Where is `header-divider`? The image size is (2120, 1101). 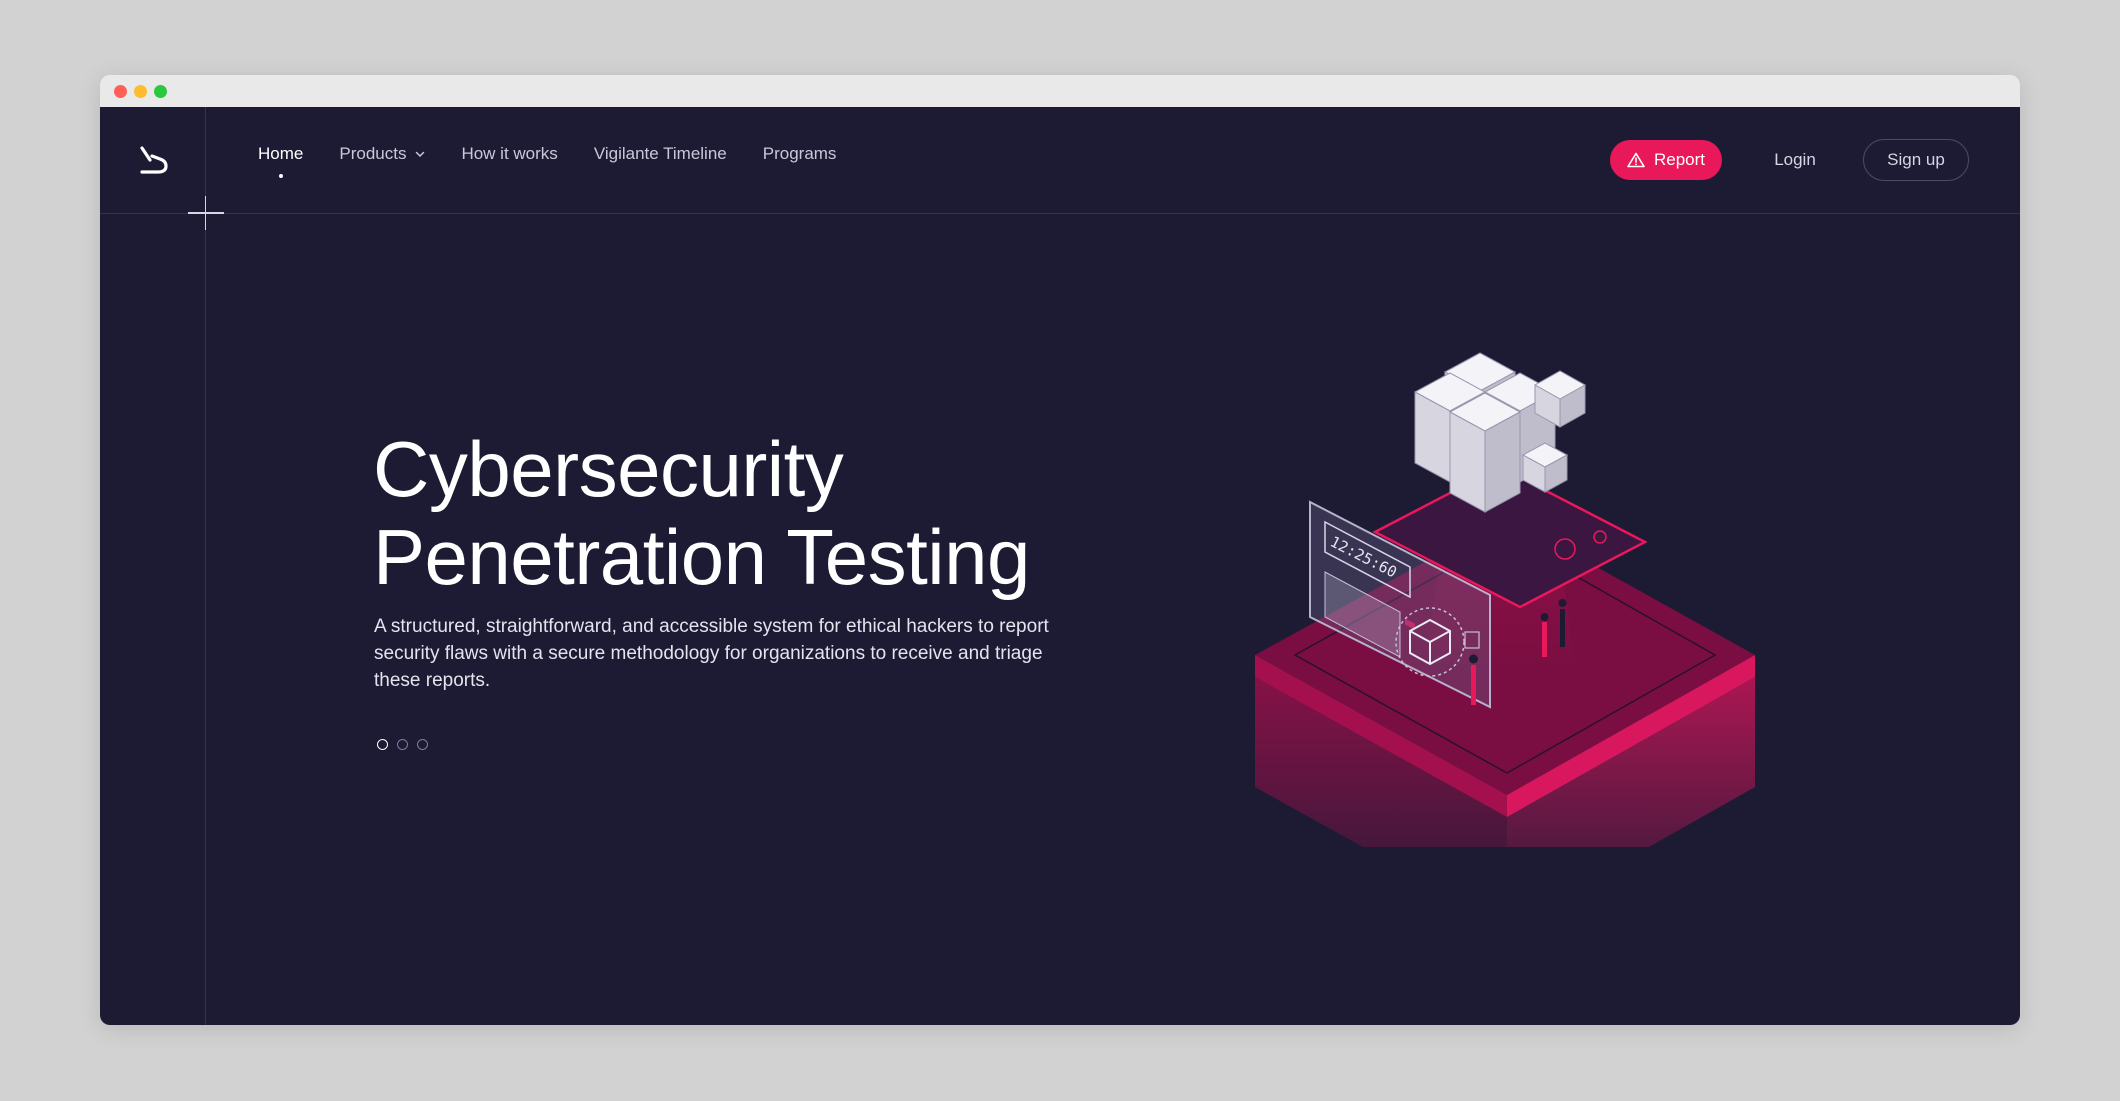
header-divider is located at coordinates (1060, 213).